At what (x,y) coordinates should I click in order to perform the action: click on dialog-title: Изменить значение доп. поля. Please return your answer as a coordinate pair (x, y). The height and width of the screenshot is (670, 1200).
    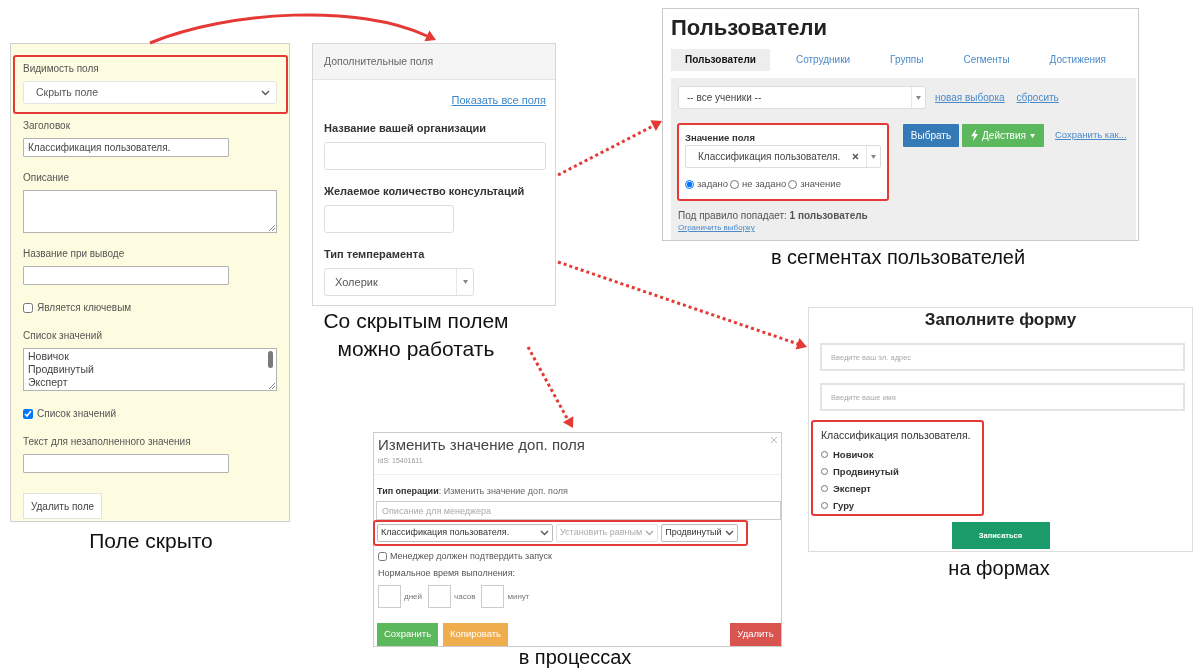
    Looking at the image, I should click on (481, 444).